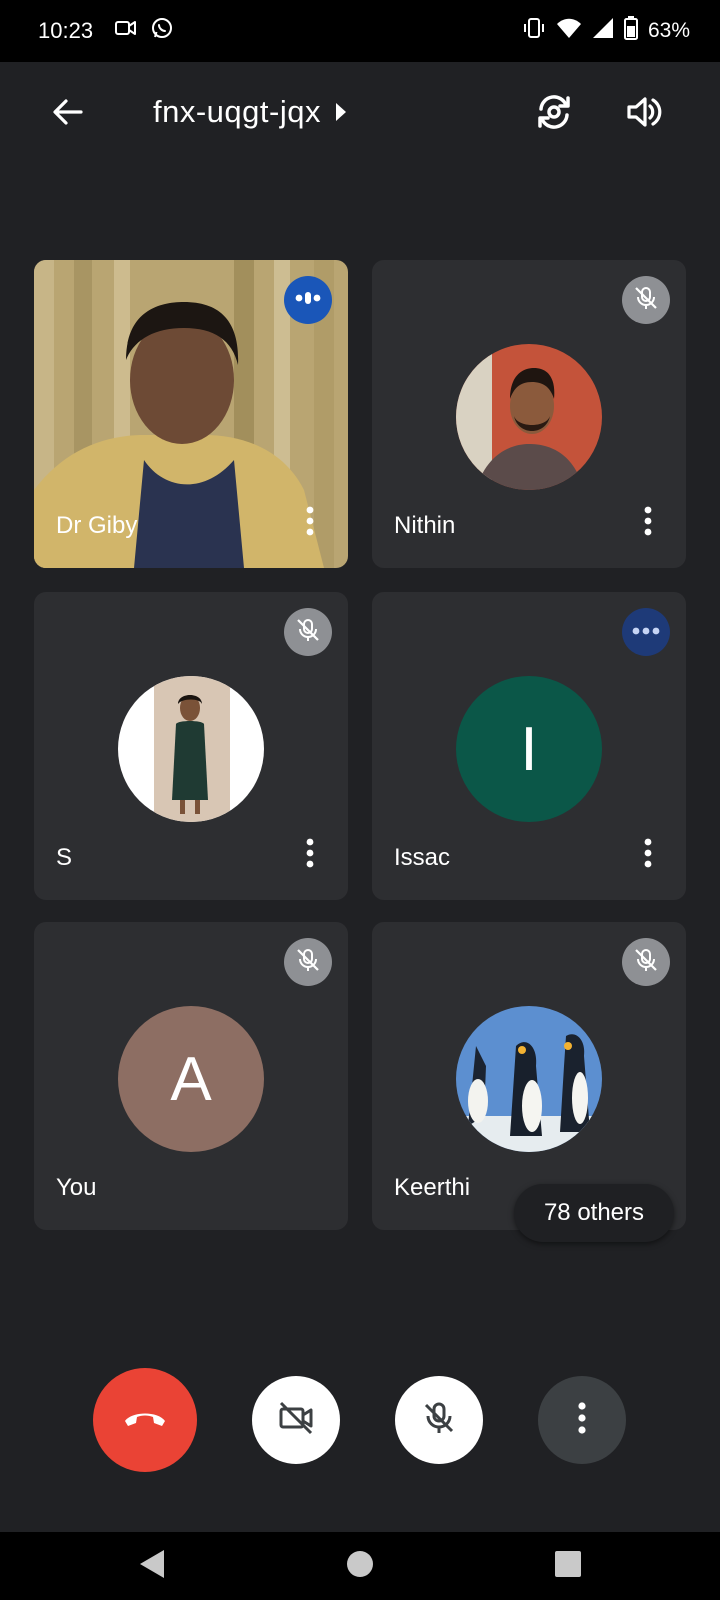 This screenshot has height=1600, width=720. What do you see at coordinates (668, 30) in the screenshot?
I see `battery-percentage: 63%` at bounding box center [668, 30].